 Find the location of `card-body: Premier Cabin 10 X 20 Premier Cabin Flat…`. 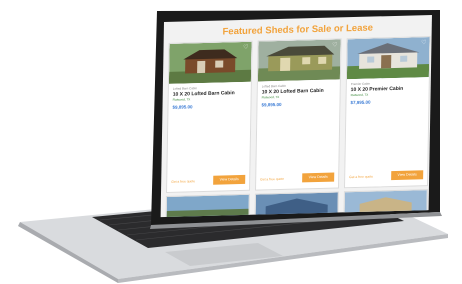

card-body: Premier Cabin 10 X 20 Premier Cabin Flat… is located at coordinates (387, 92).